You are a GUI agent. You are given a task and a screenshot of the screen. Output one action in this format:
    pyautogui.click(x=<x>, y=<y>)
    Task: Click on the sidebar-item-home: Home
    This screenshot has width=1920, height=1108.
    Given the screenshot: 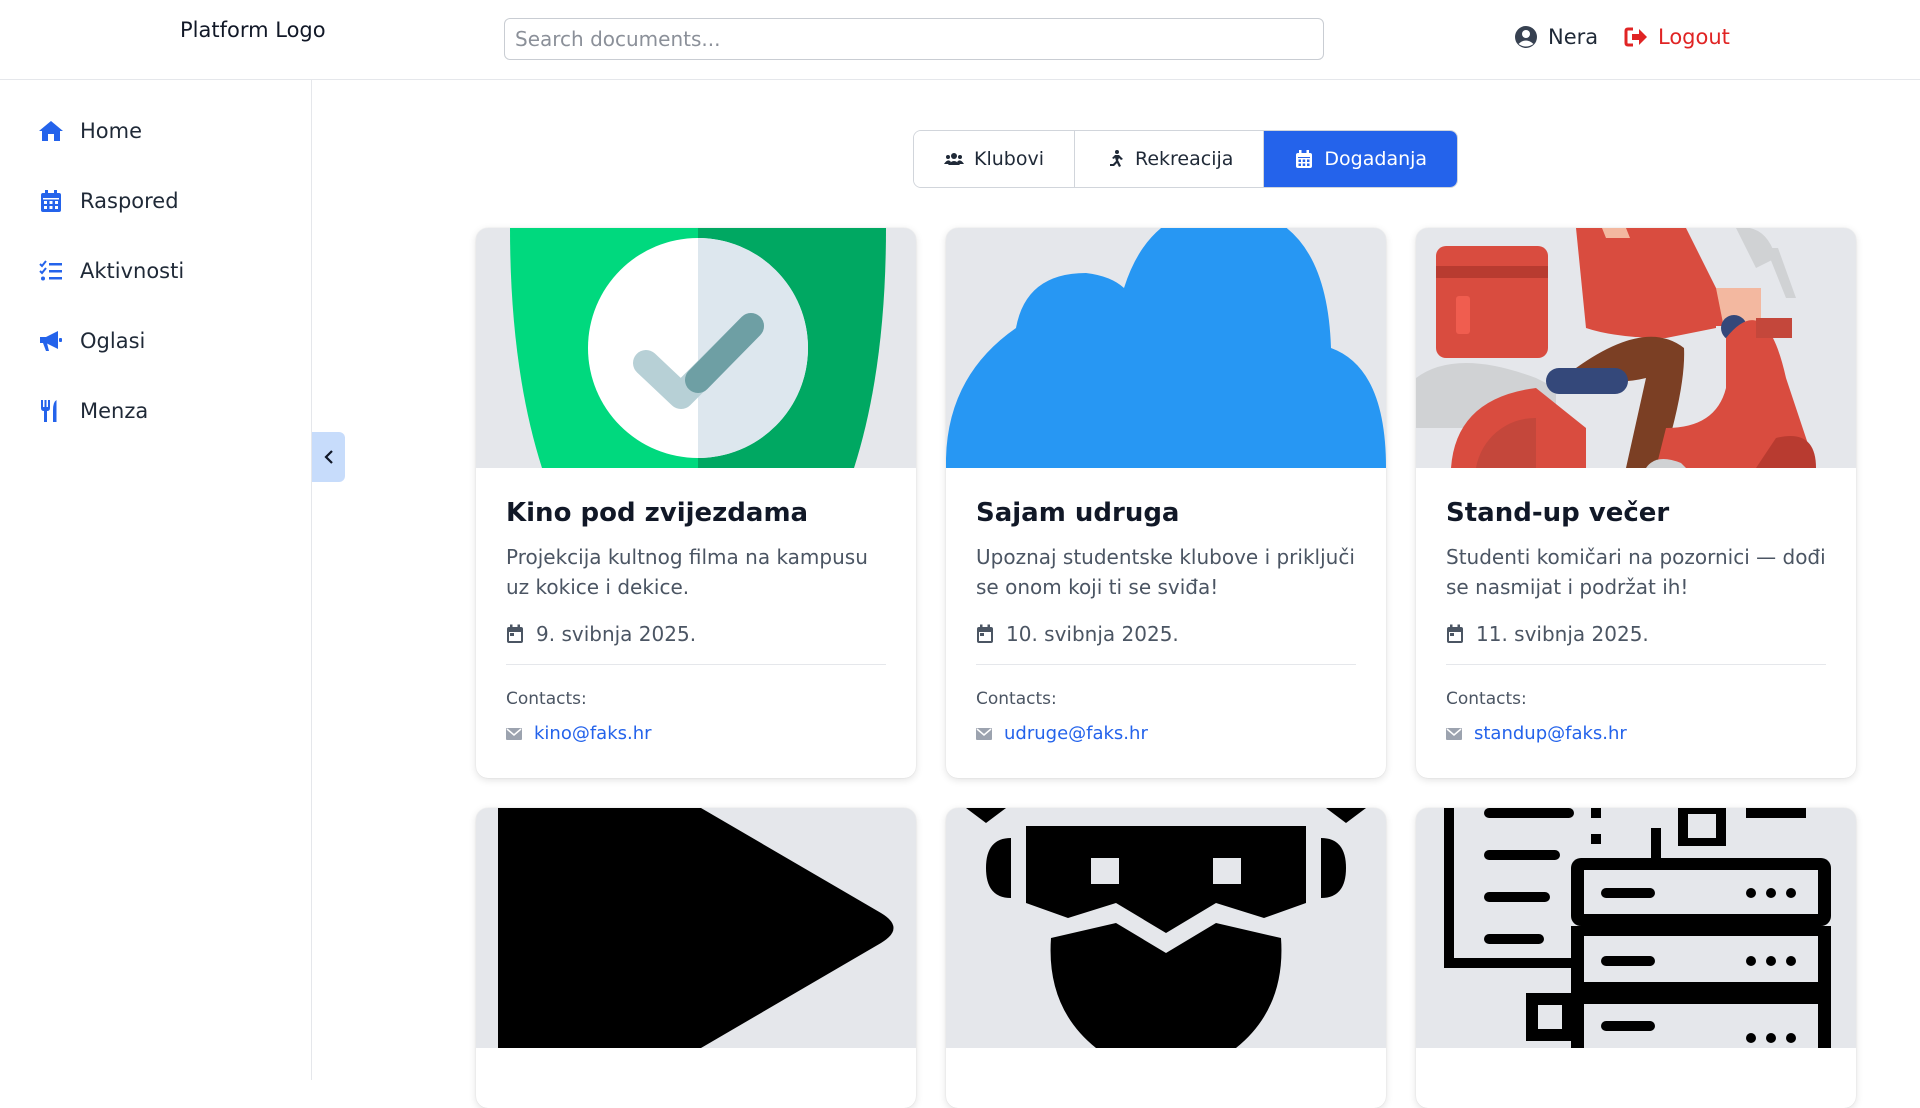 What is the action you would take?
    pyautogui.click(x=90, y=131)
    